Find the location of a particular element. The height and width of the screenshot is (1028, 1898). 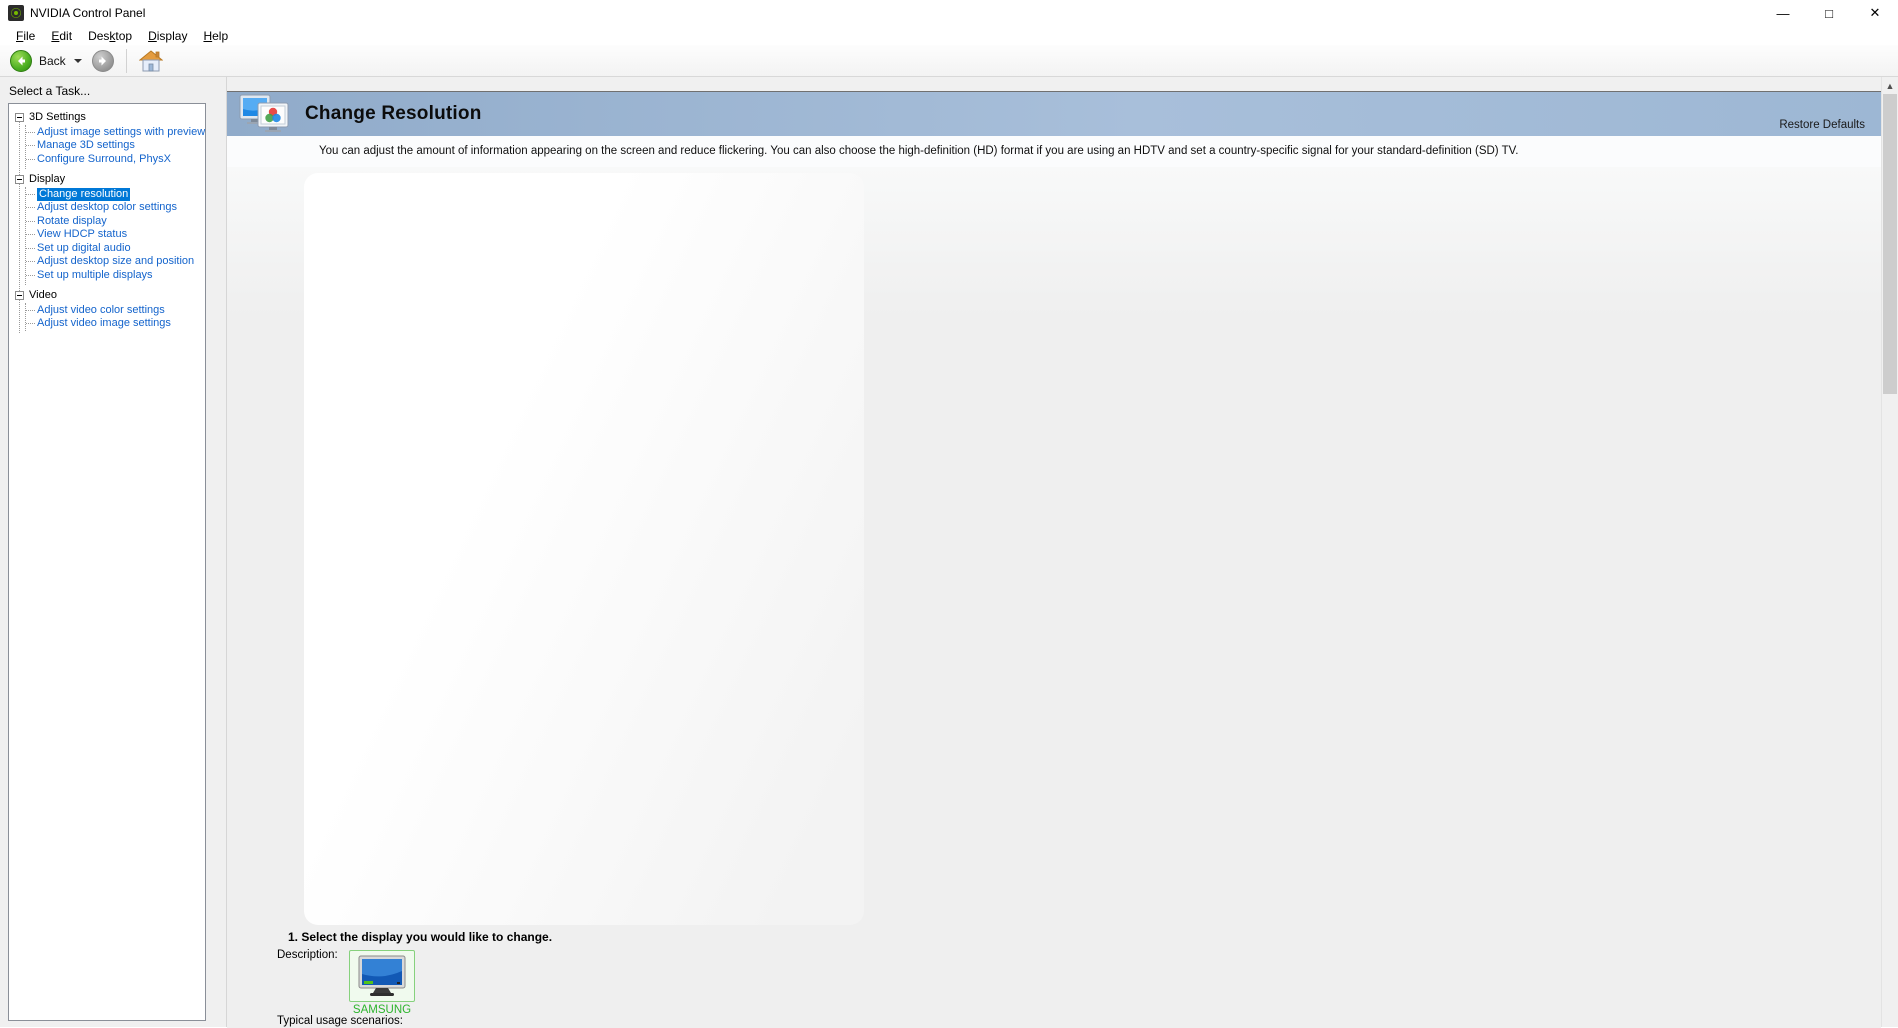

display-tile-samsung is located at coordinates (382, 976).